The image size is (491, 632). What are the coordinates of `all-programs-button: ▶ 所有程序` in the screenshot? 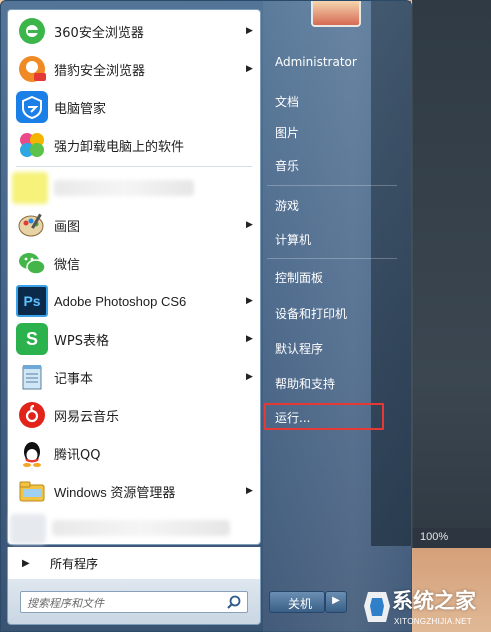 It's located at (134, 563).